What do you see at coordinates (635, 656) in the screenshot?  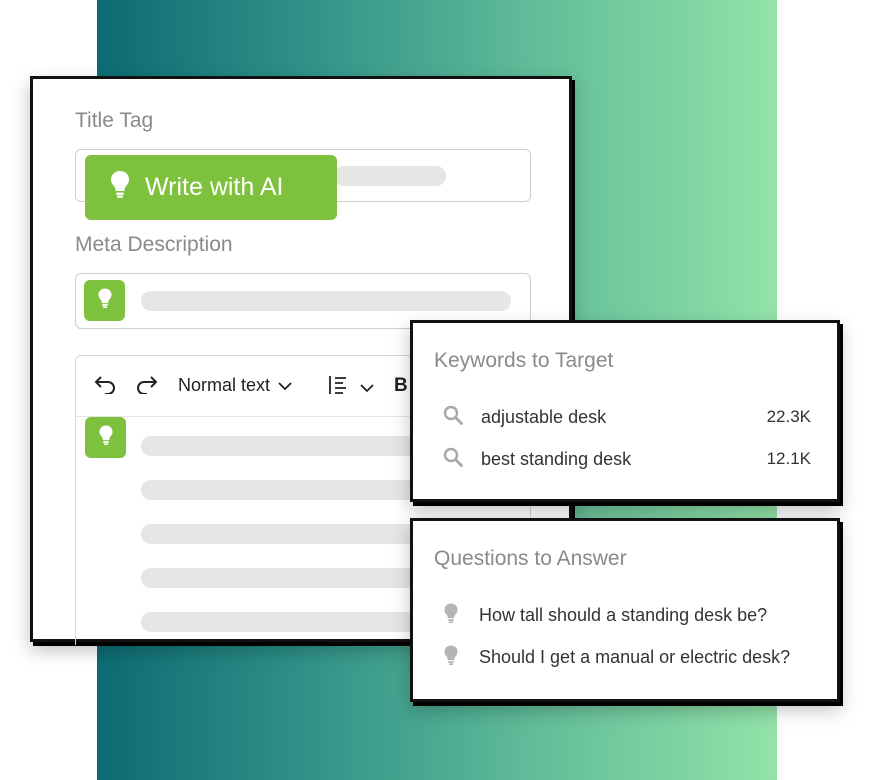 I see `question-text: Should I get a manual or electric desk?` at bounding box center [635, 656].